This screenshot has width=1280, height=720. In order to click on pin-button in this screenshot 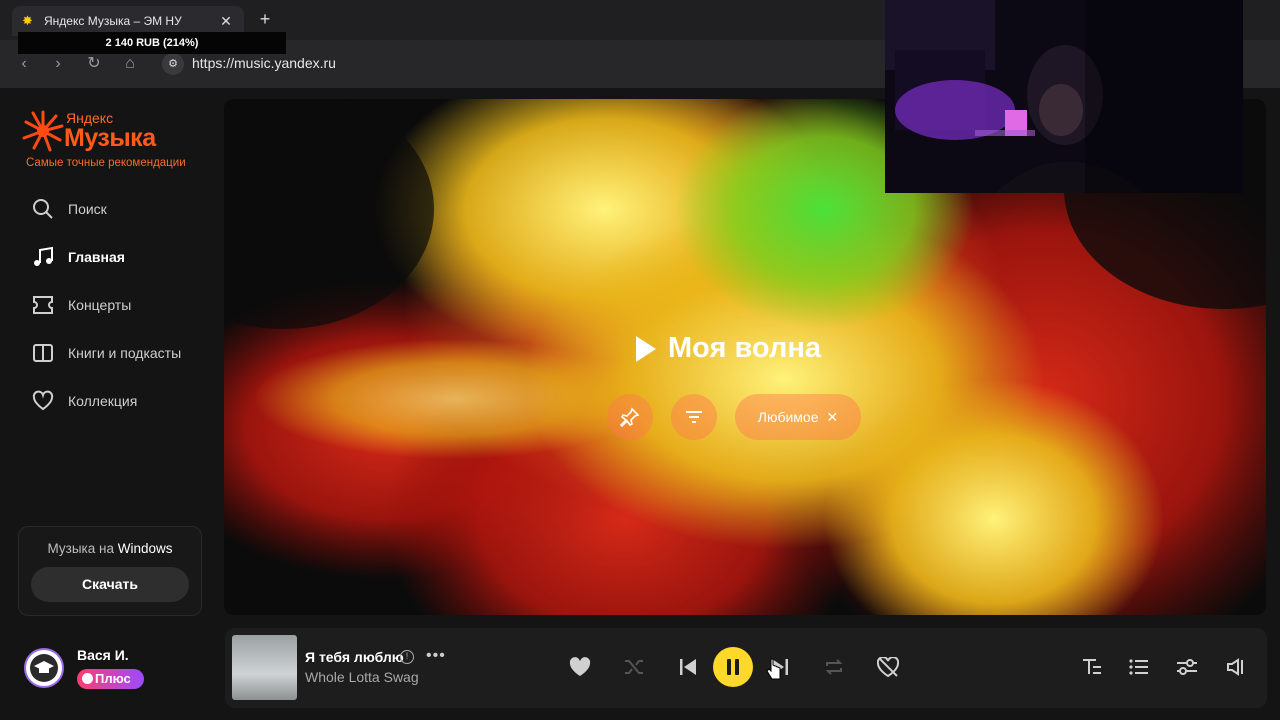, I will do `click(630, 417)`.